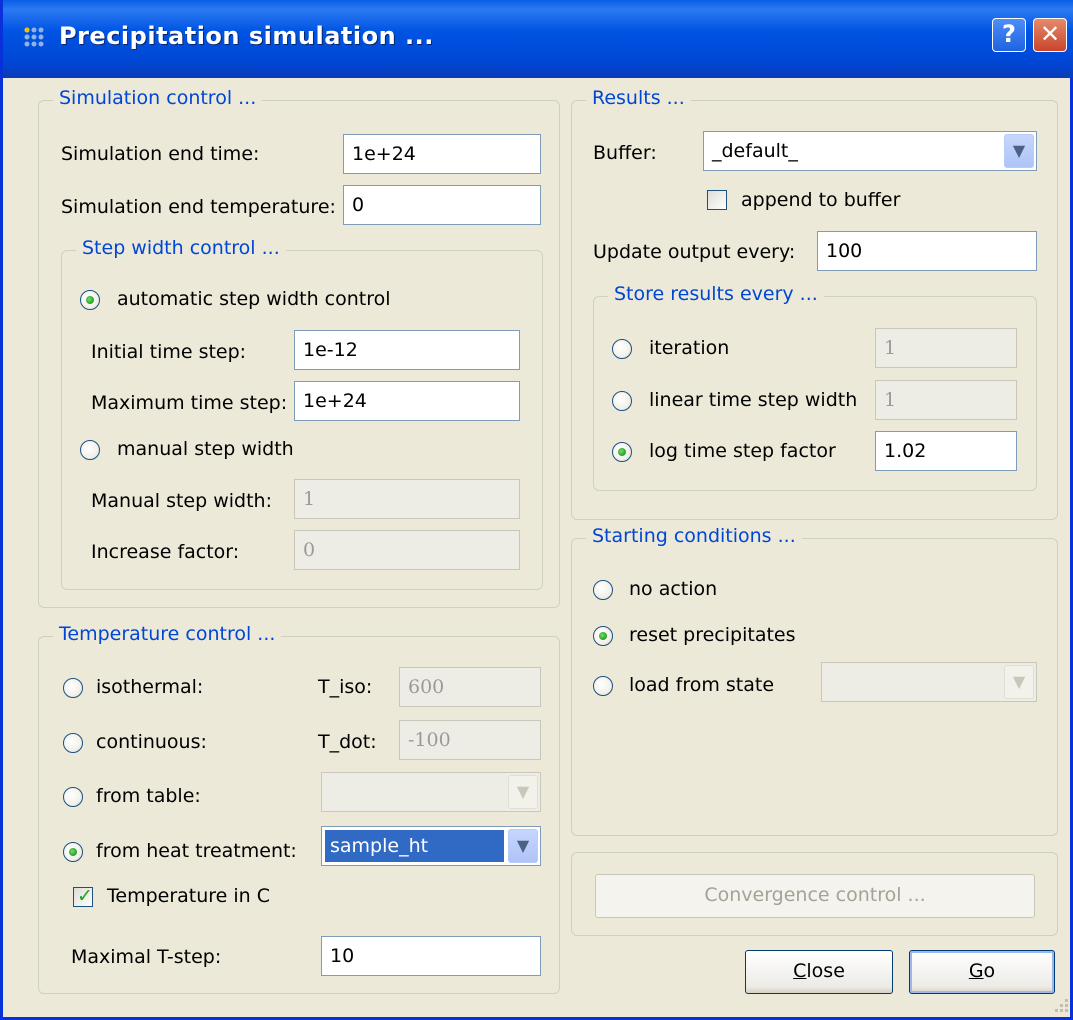  What do you see at coordinates (470, 687) in the screenshot?
I see `t-iso-input: 600` at bounding box center [470, 687].